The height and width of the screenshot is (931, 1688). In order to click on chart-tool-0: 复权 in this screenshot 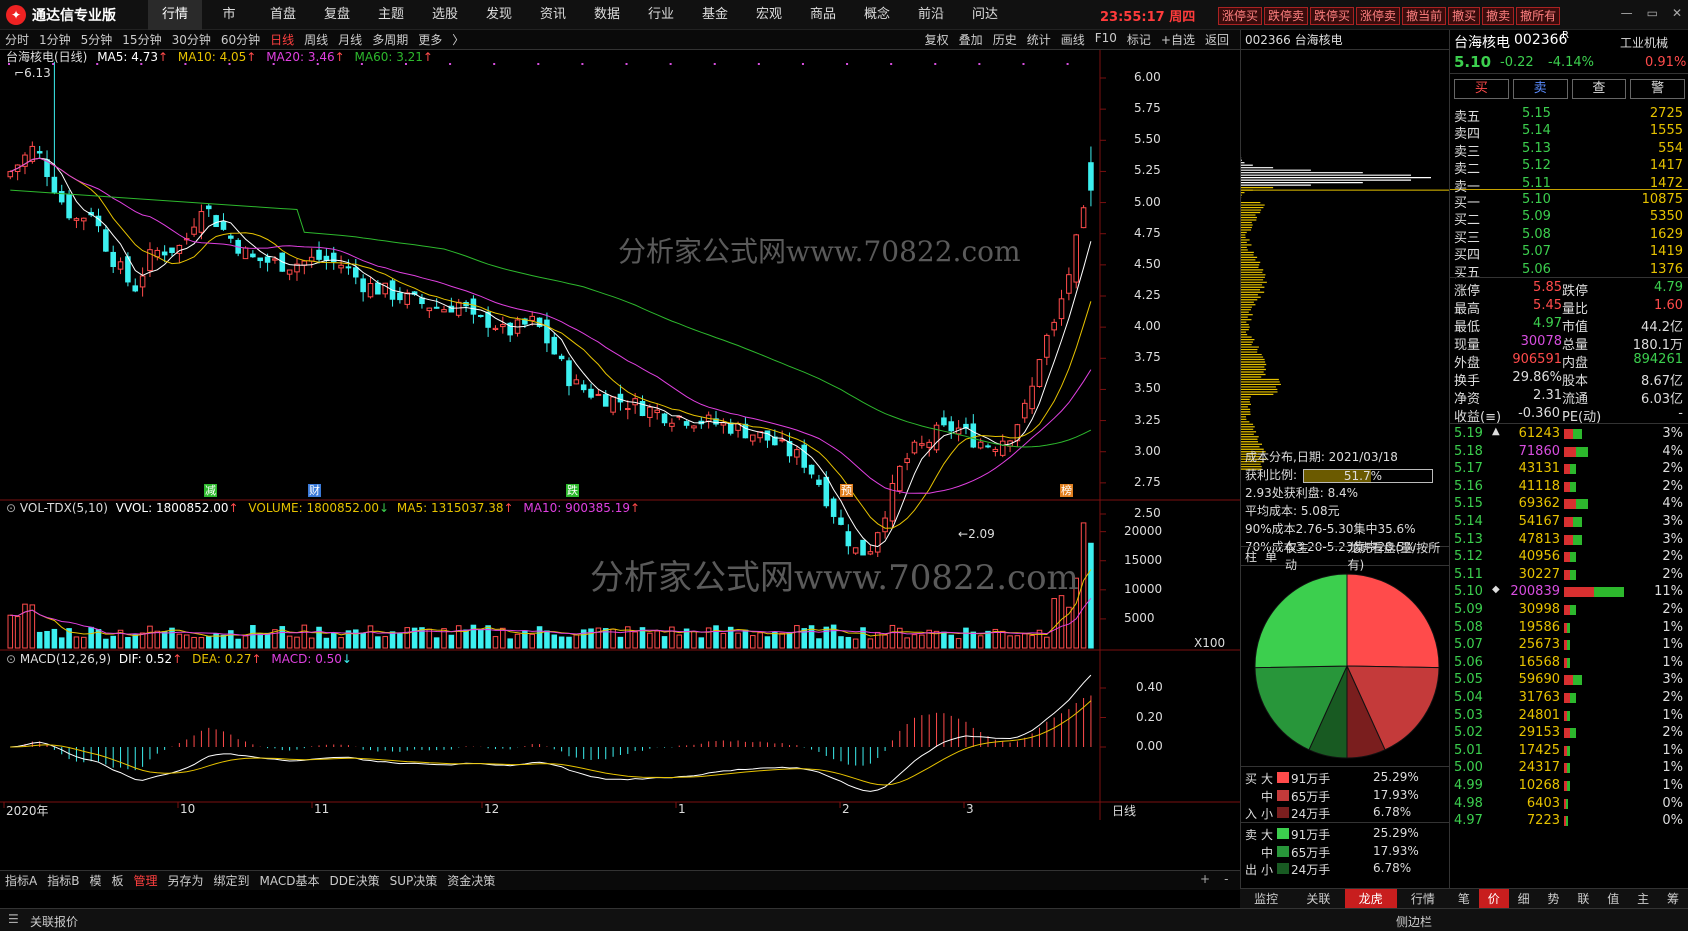, I will do `click(937, 39)`.